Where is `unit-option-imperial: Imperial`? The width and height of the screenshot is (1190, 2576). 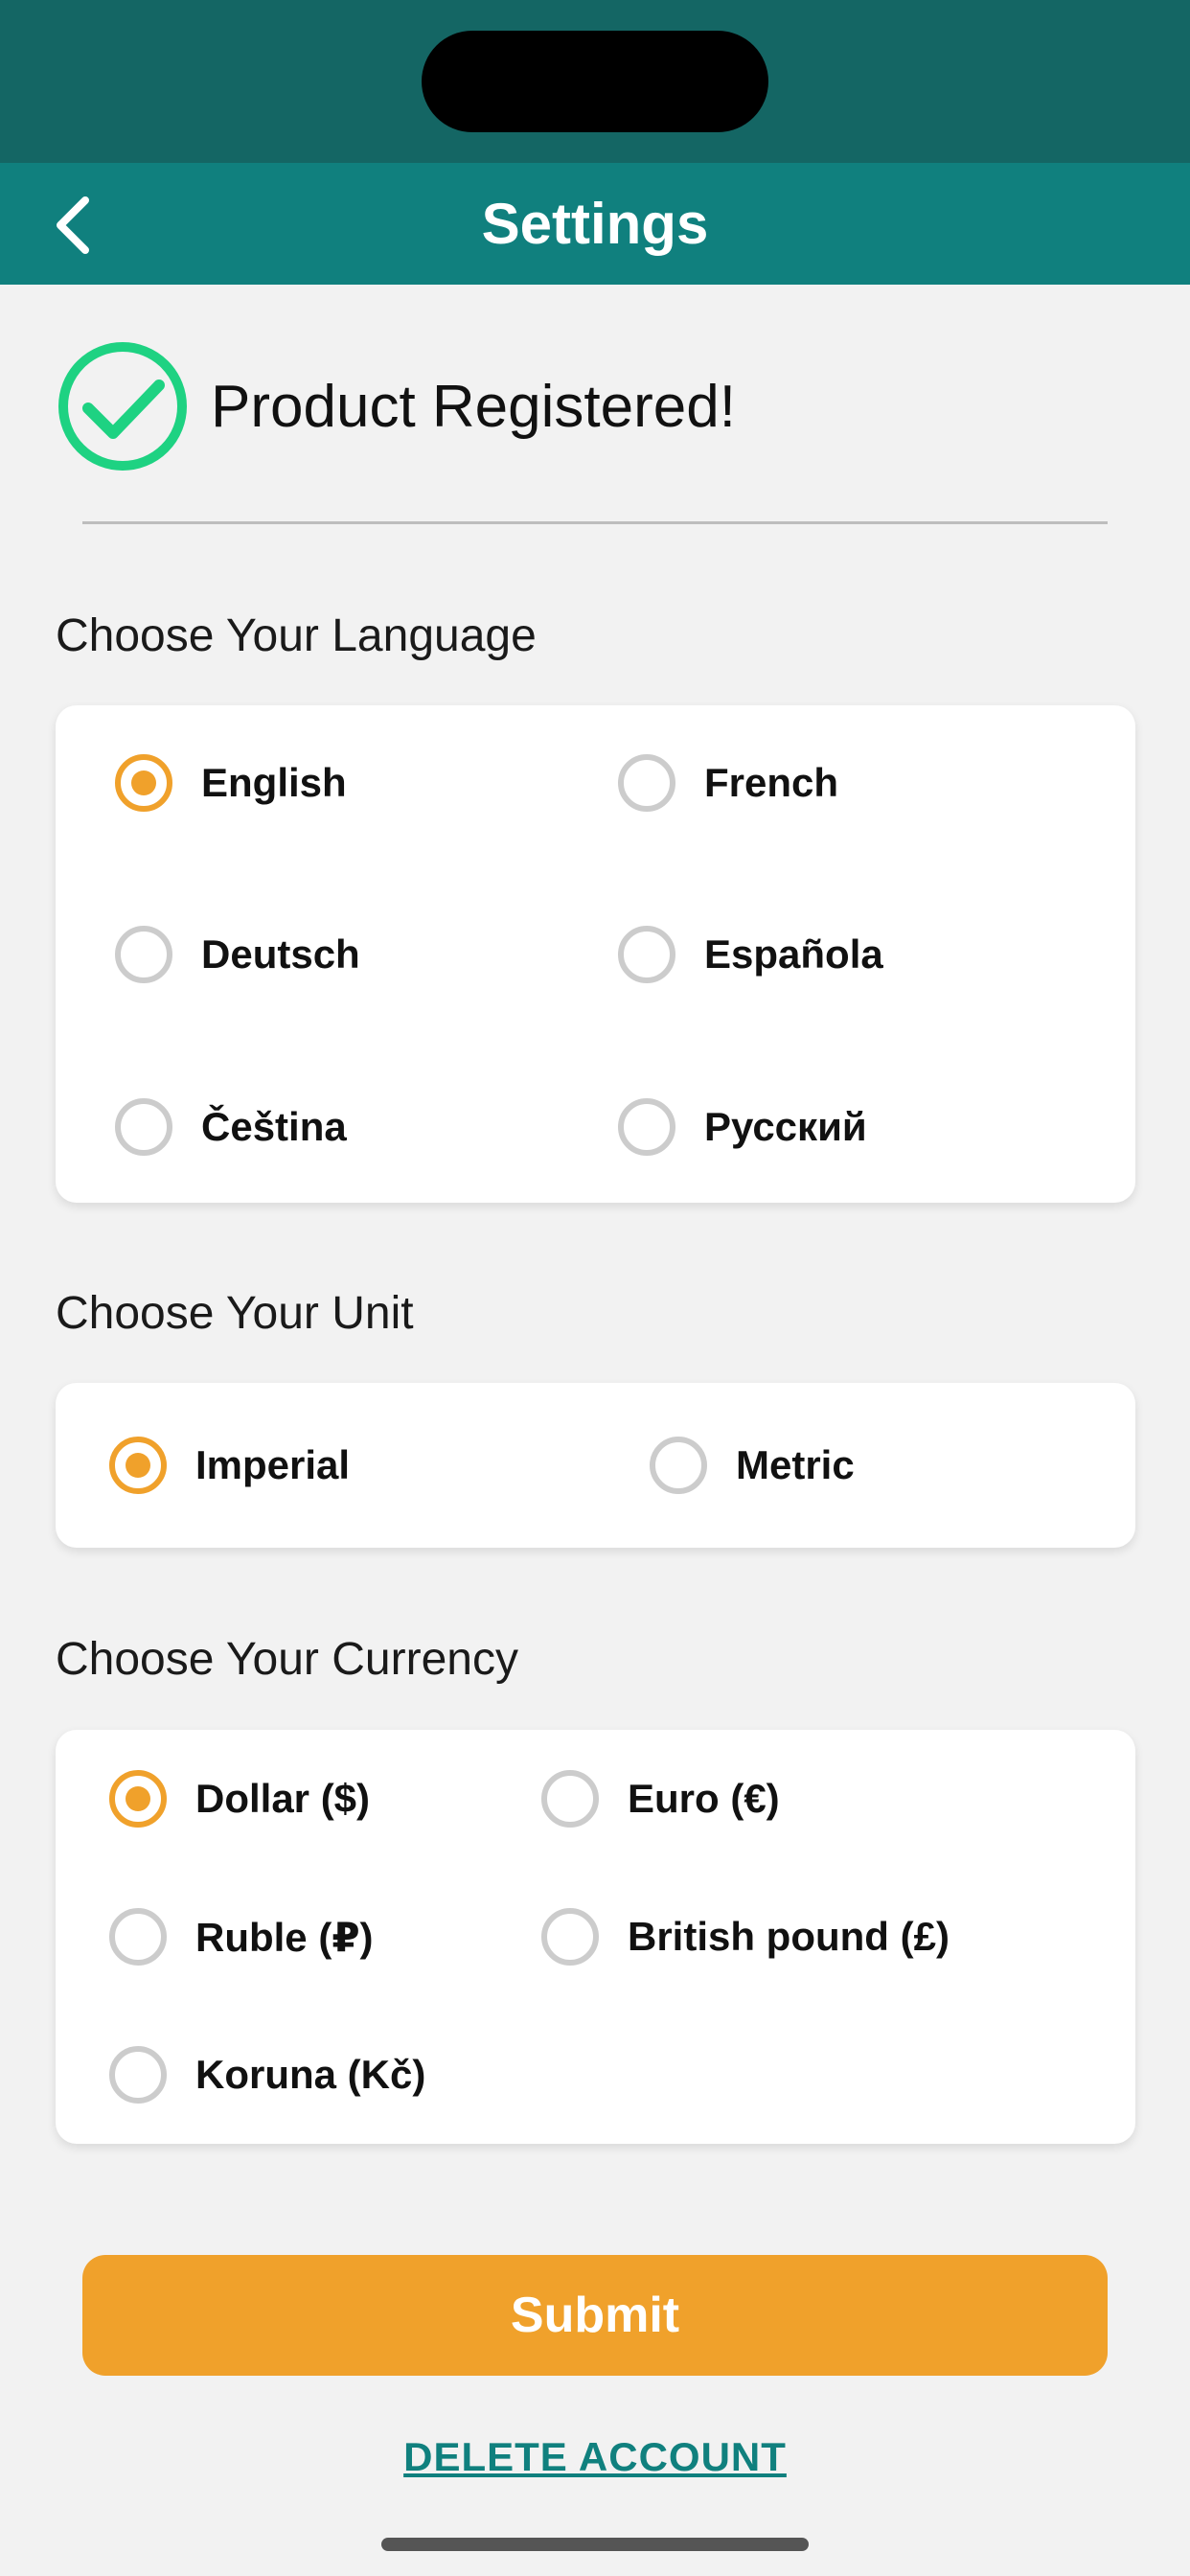 unit-option-imperial: Imperial is located at coordinates (230, 1465).